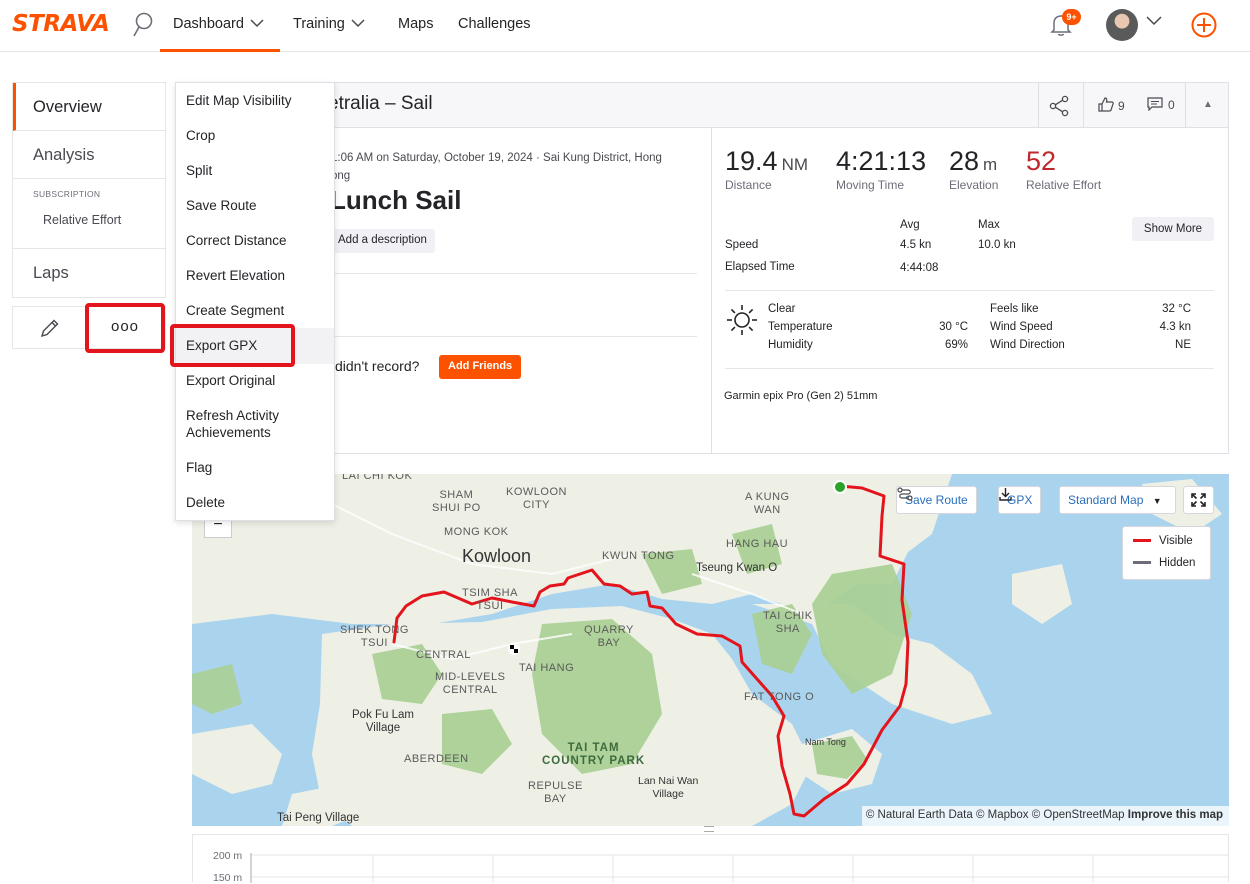 The image size is (1250, 884). What do you see at coordinates (709, 829) in the screenshot?
I see `resize-handle` at bounding box center [709, 829].